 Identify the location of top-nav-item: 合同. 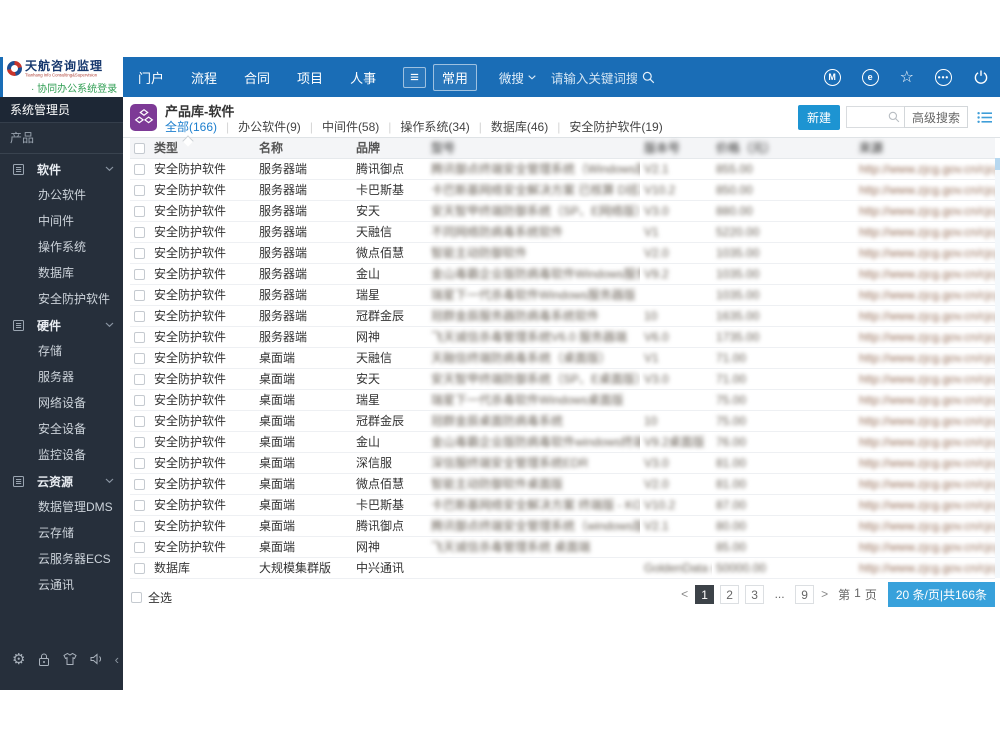
(257, 77).